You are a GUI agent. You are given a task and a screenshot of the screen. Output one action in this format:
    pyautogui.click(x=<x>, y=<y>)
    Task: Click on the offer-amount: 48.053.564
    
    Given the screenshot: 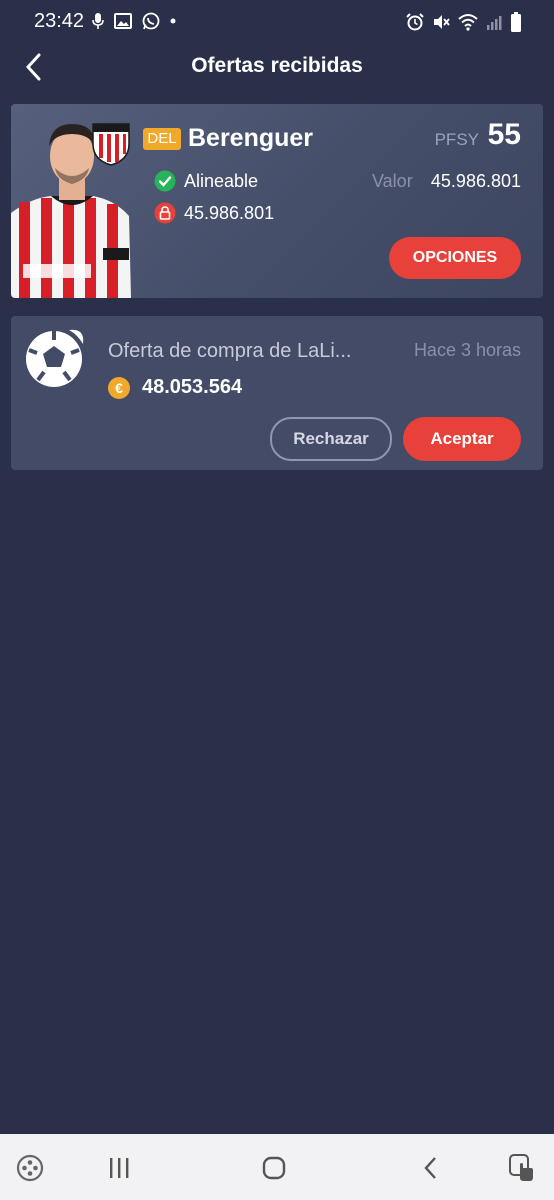 What is the action you would take?
    pyautogui.click(x=192, y=387)
    